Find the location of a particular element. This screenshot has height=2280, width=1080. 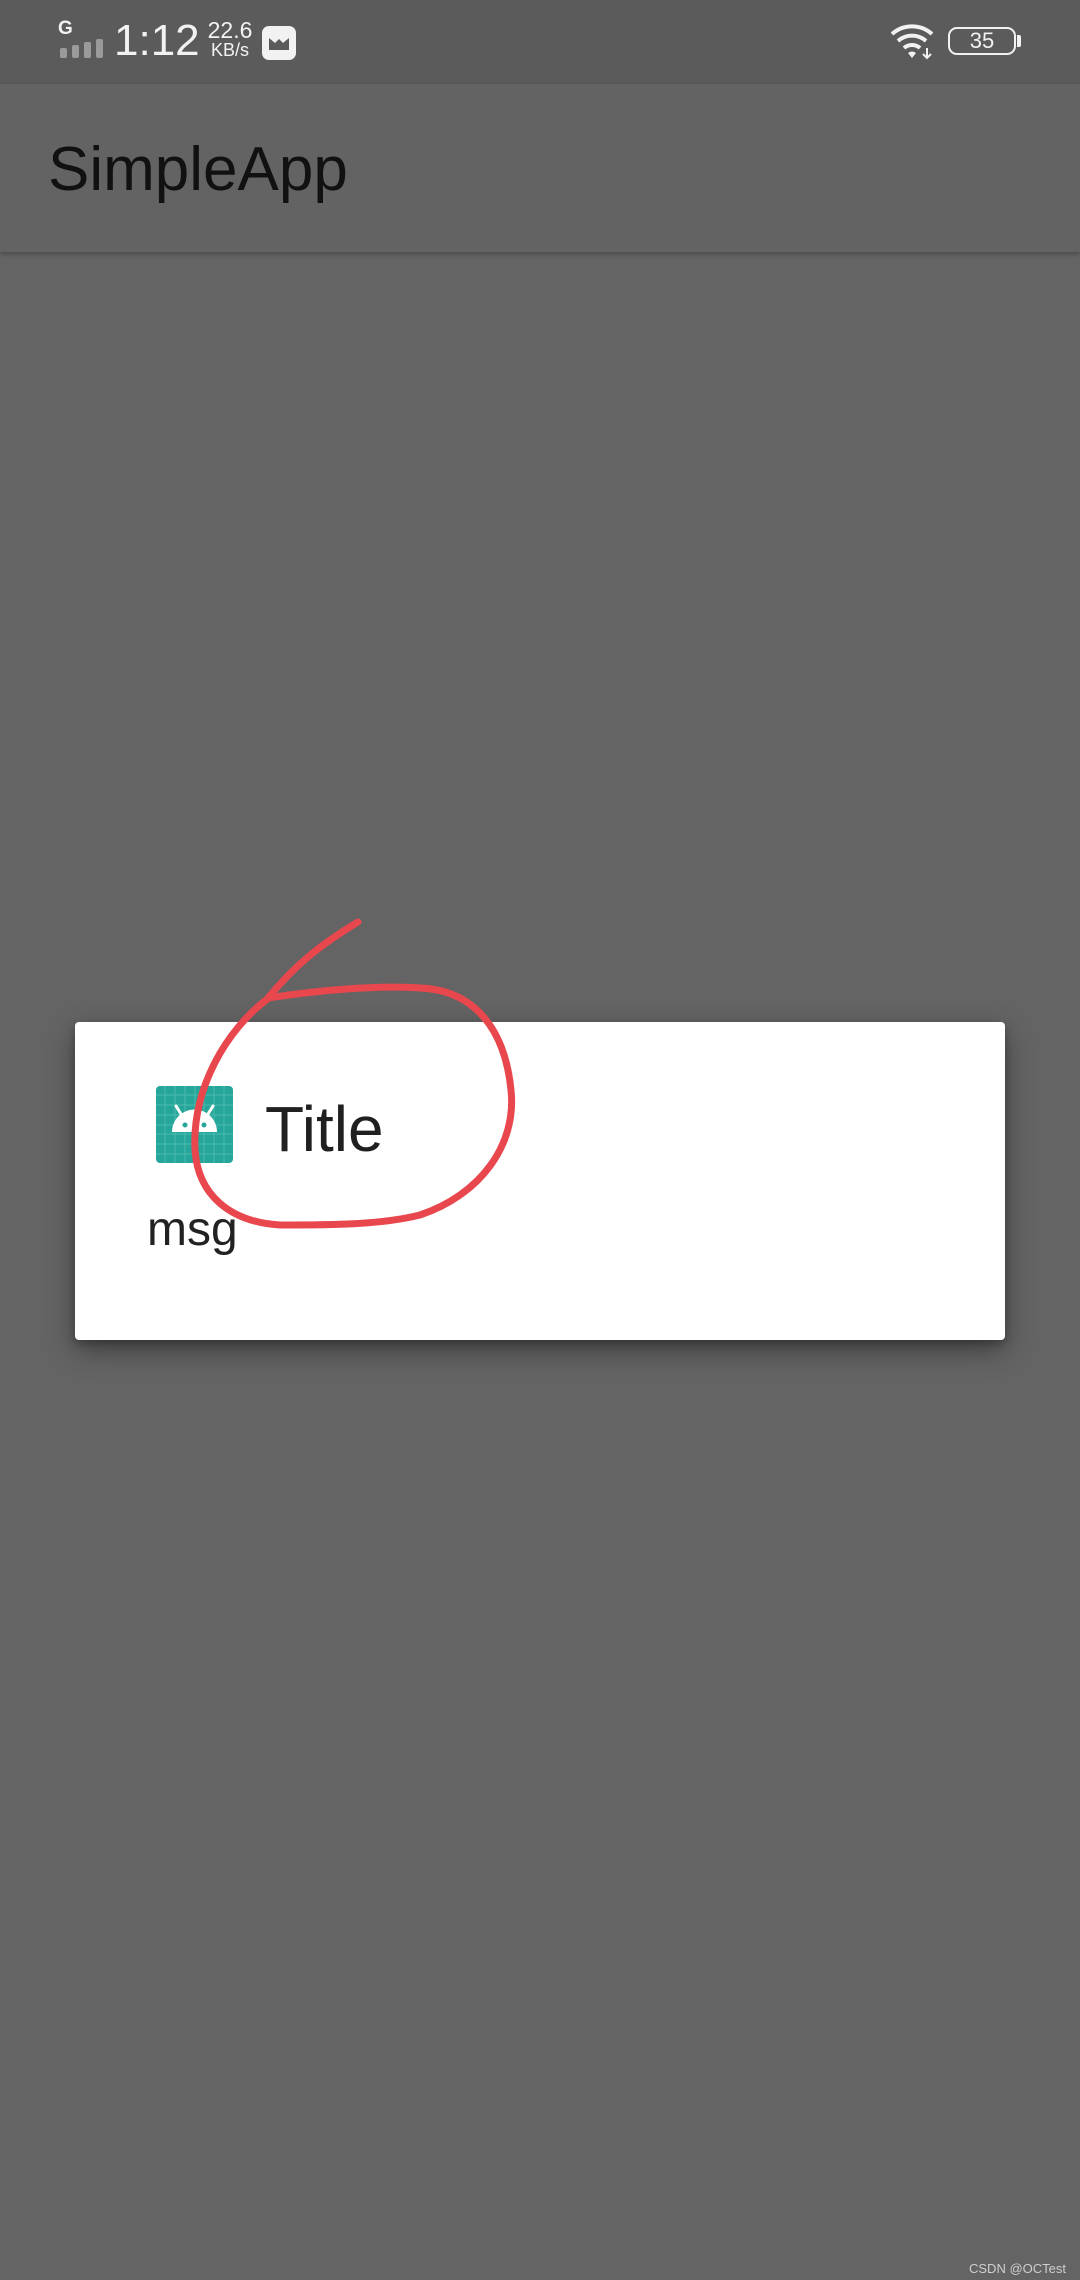

status-bar: G 1:12 22.6 KB/s 35 is located at coordinates (540, 42).